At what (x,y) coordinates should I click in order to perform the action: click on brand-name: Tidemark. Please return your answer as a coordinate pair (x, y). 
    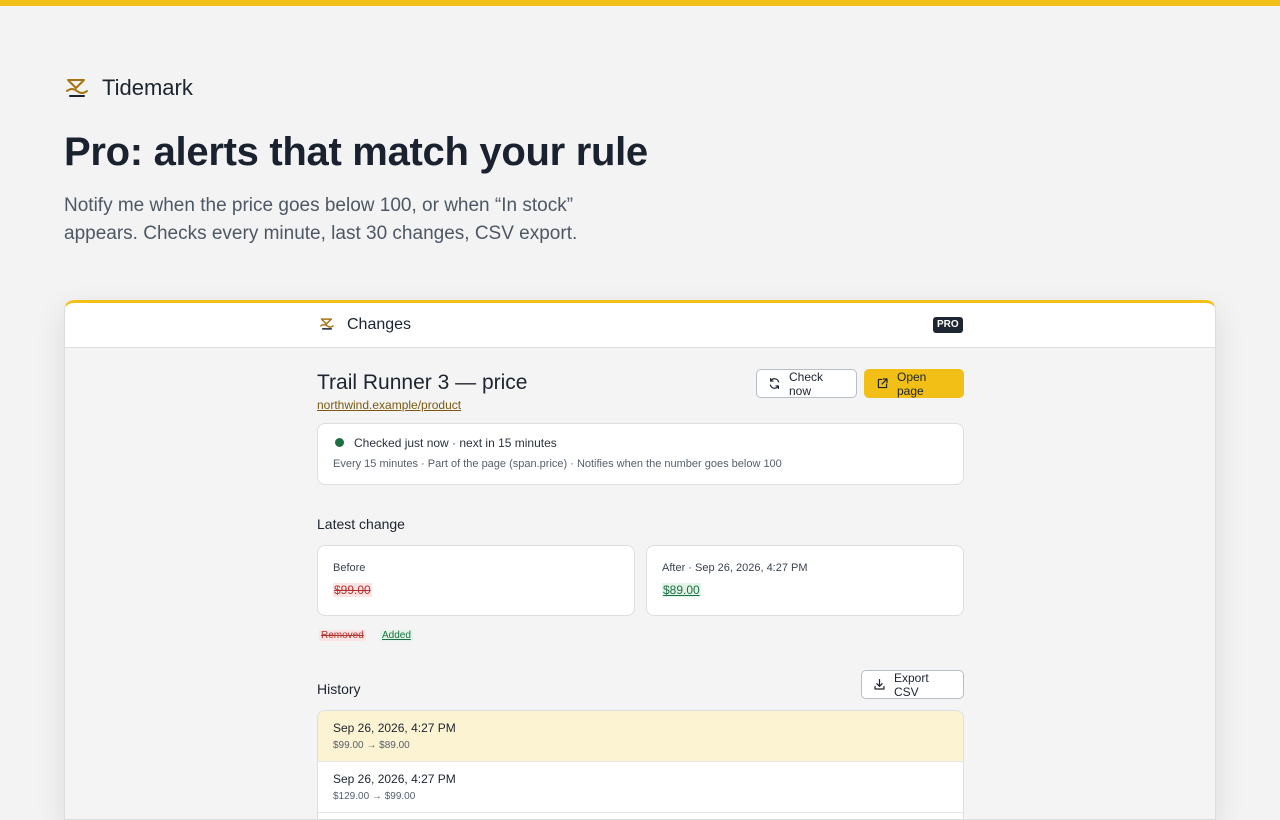
    Looking at the image, I should click on (147, 87).